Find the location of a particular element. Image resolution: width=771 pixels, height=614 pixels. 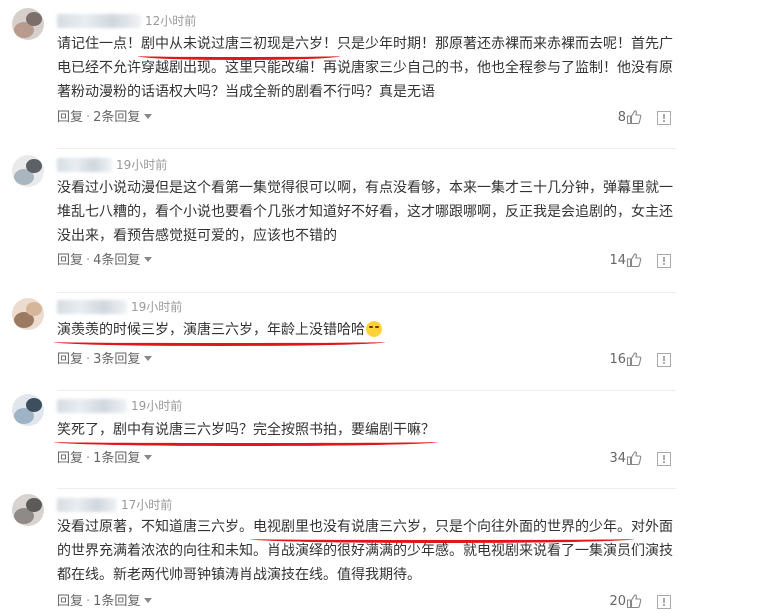

highlighted-text-content: 演羡羡的时候三岁，演唐三六岁，年龄上没错哈哈 is located at coordinates (211, 330).